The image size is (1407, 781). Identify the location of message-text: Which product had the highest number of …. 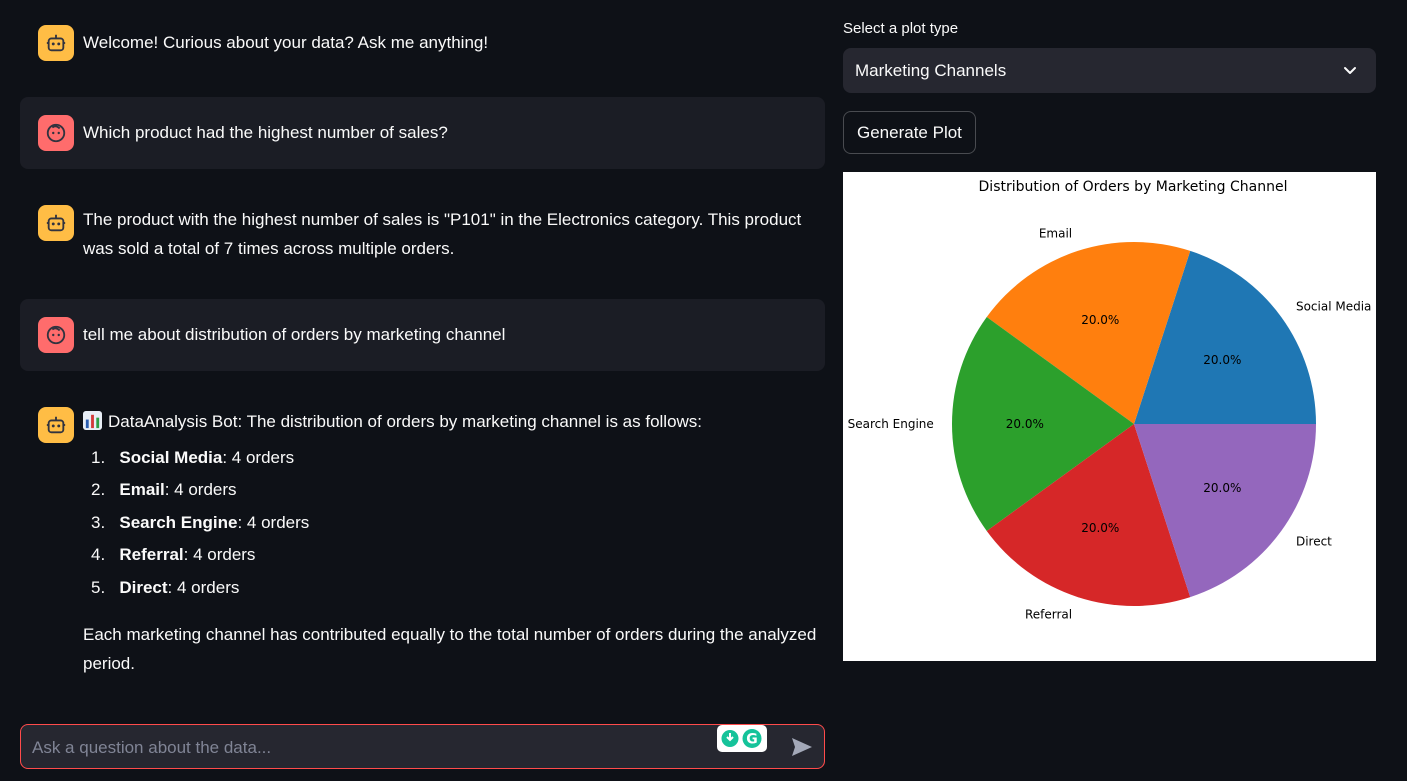
(265, 132).